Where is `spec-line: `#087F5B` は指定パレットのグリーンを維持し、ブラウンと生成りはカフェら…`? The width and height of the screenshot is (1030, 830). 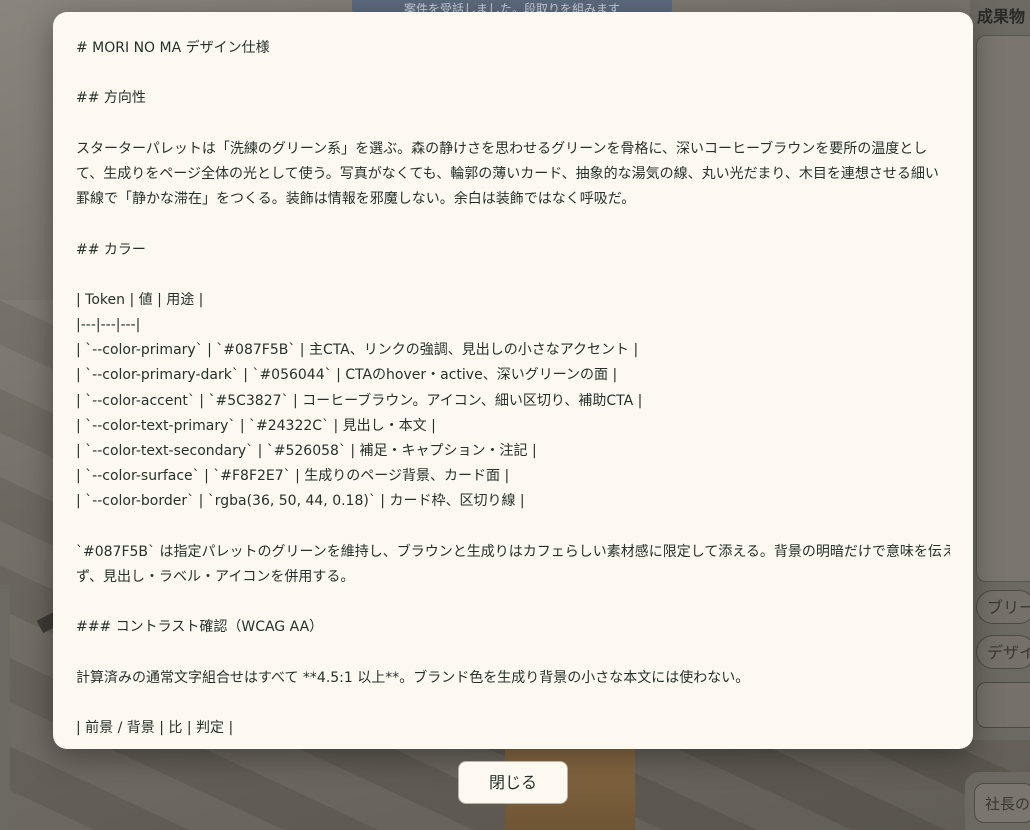
spec-line: `#087F5B` は指定パレットのグリーンを維持し、ブラウンと生成りはカフェら… is located at coordinates (513, 551).